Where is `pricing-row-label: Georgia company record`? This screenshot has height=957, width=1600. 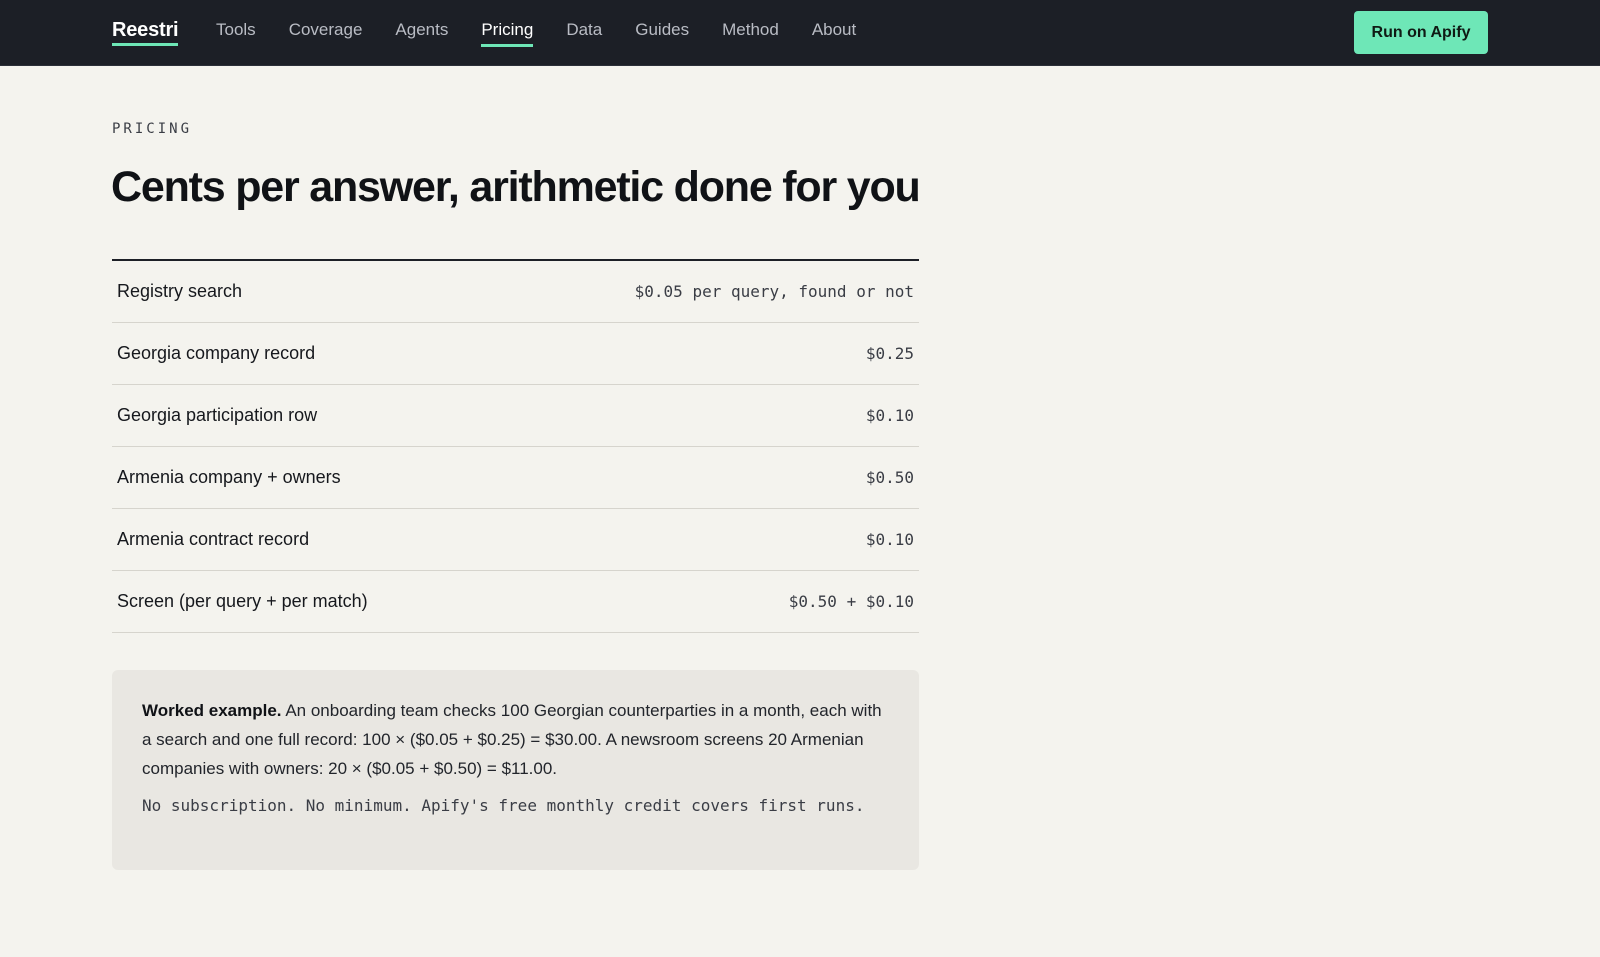 pricing-row-label: Georgia company record is located at coordinates (216, 353).